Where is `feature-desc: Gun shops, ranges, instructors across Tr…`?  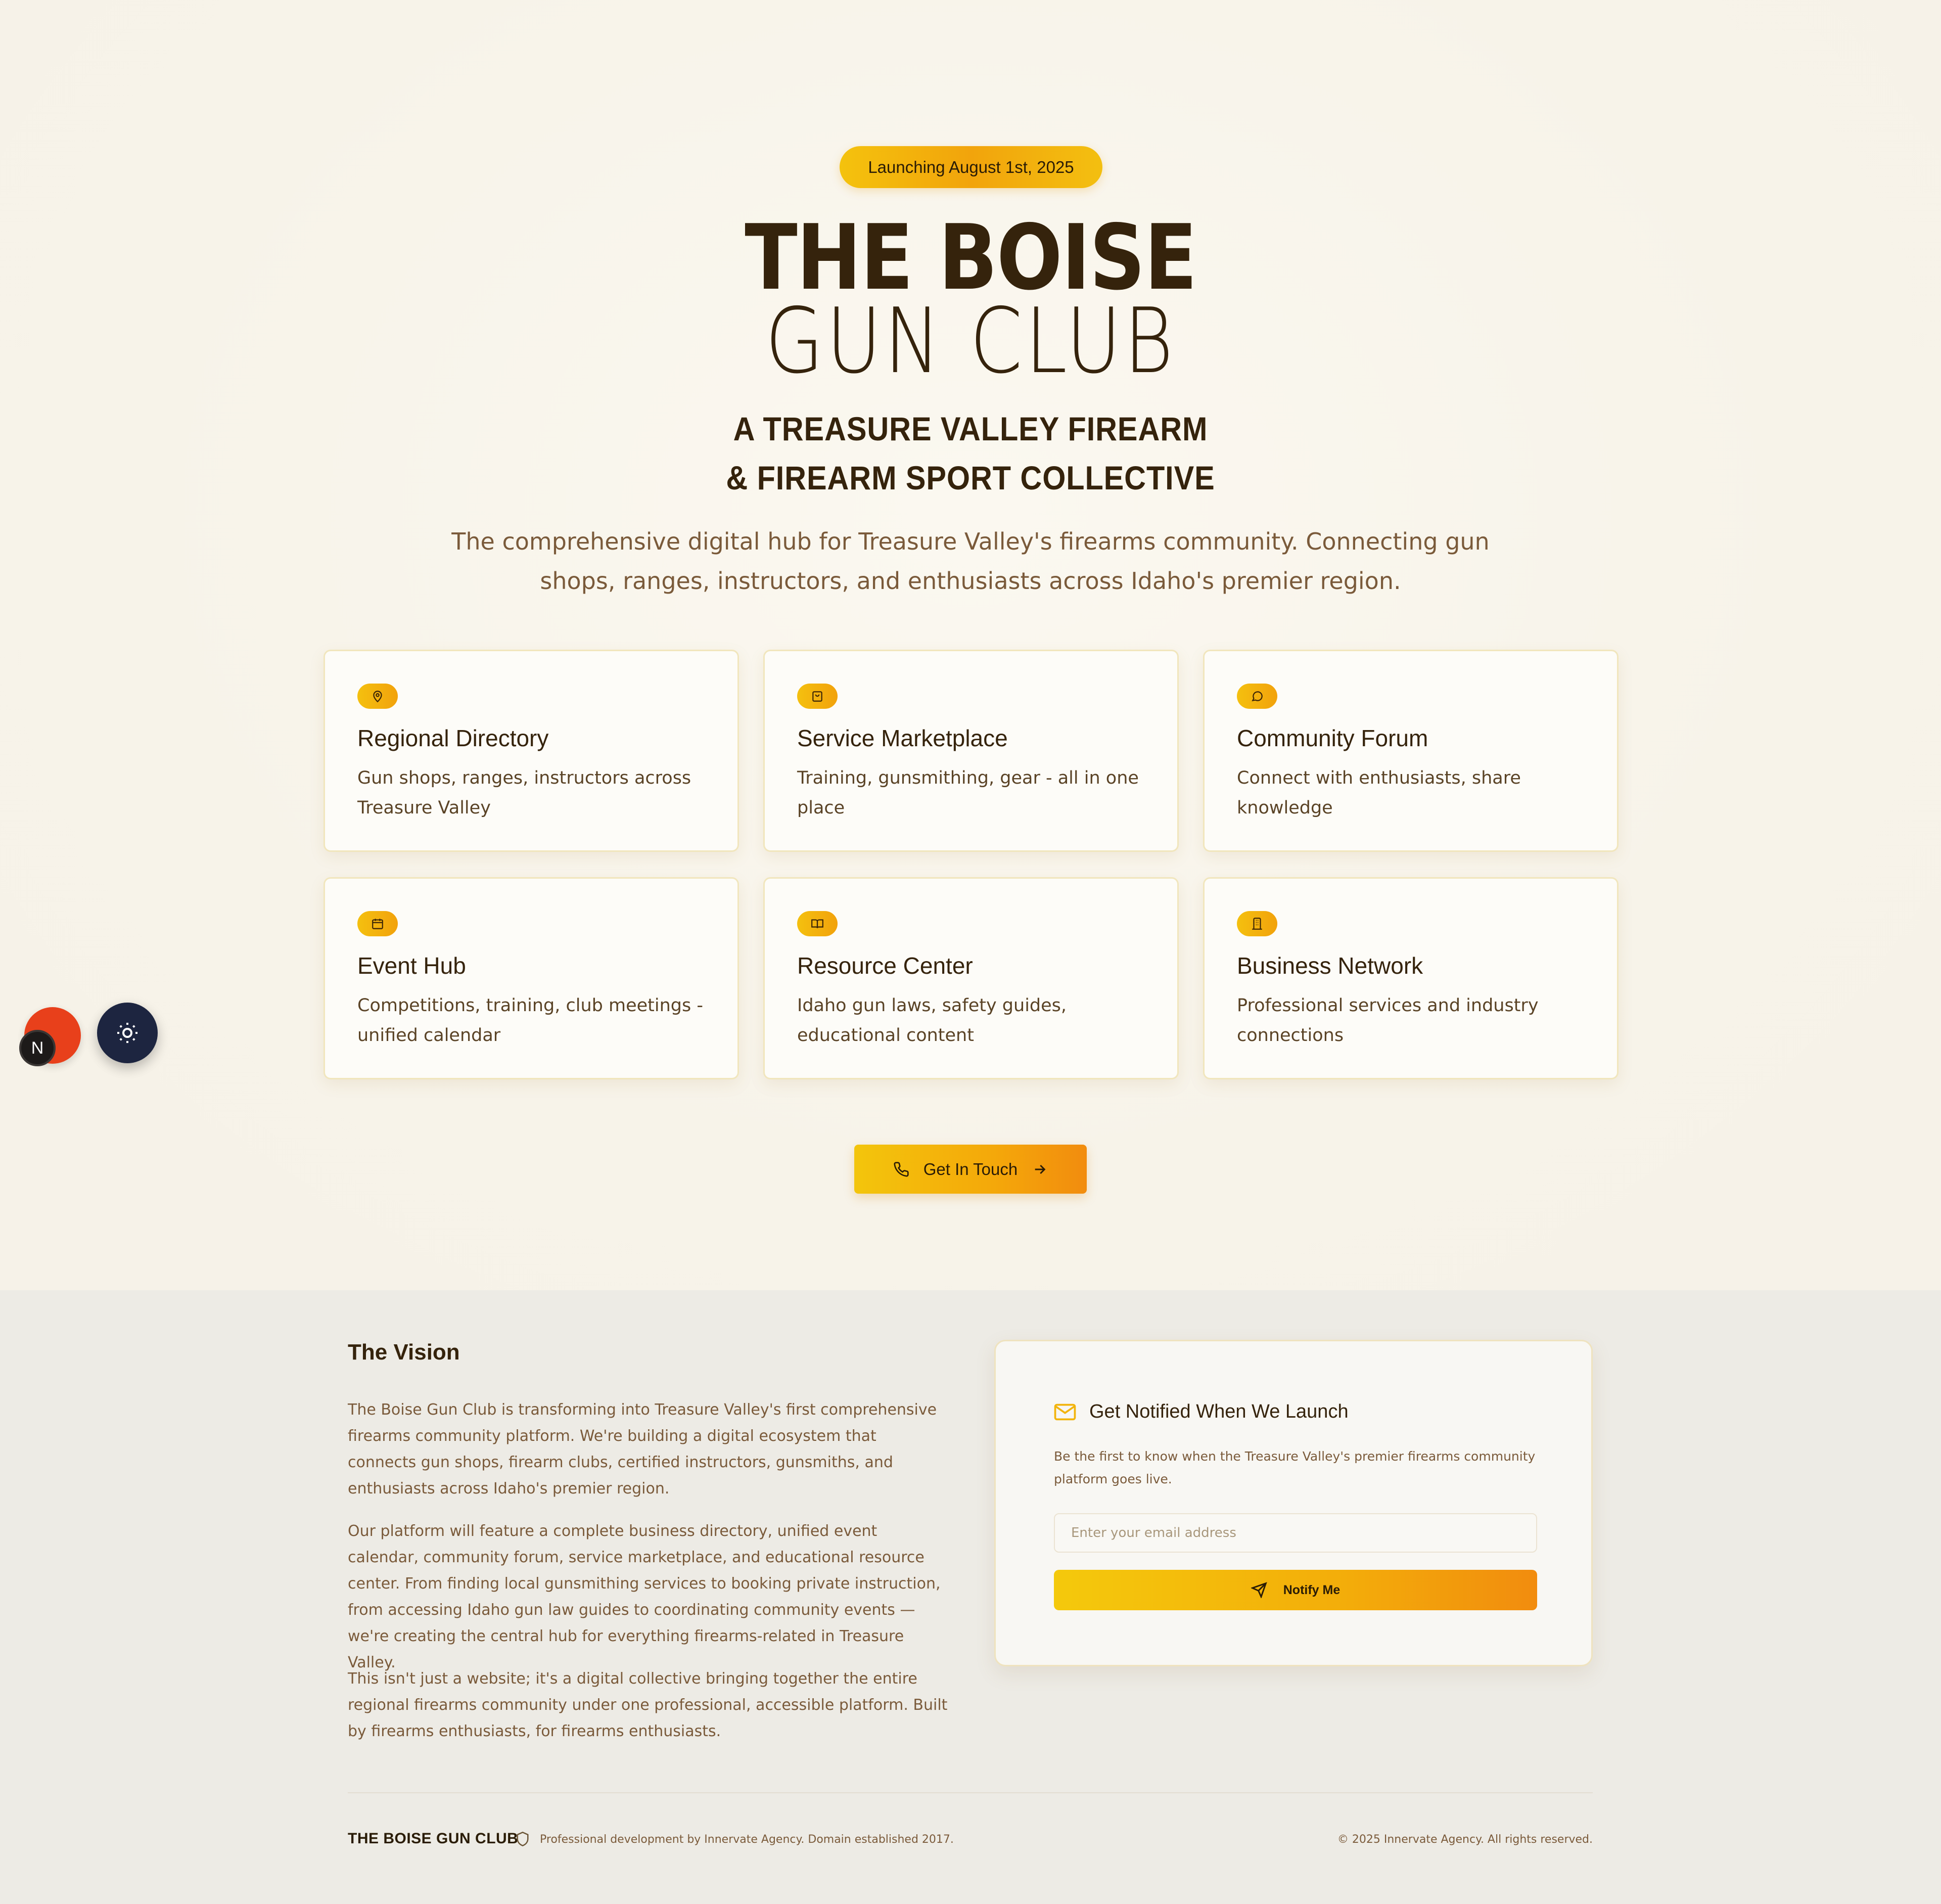 feature-desc: Gun shops, ranges, instructors across Tr… is located at coordinates (524, 793).